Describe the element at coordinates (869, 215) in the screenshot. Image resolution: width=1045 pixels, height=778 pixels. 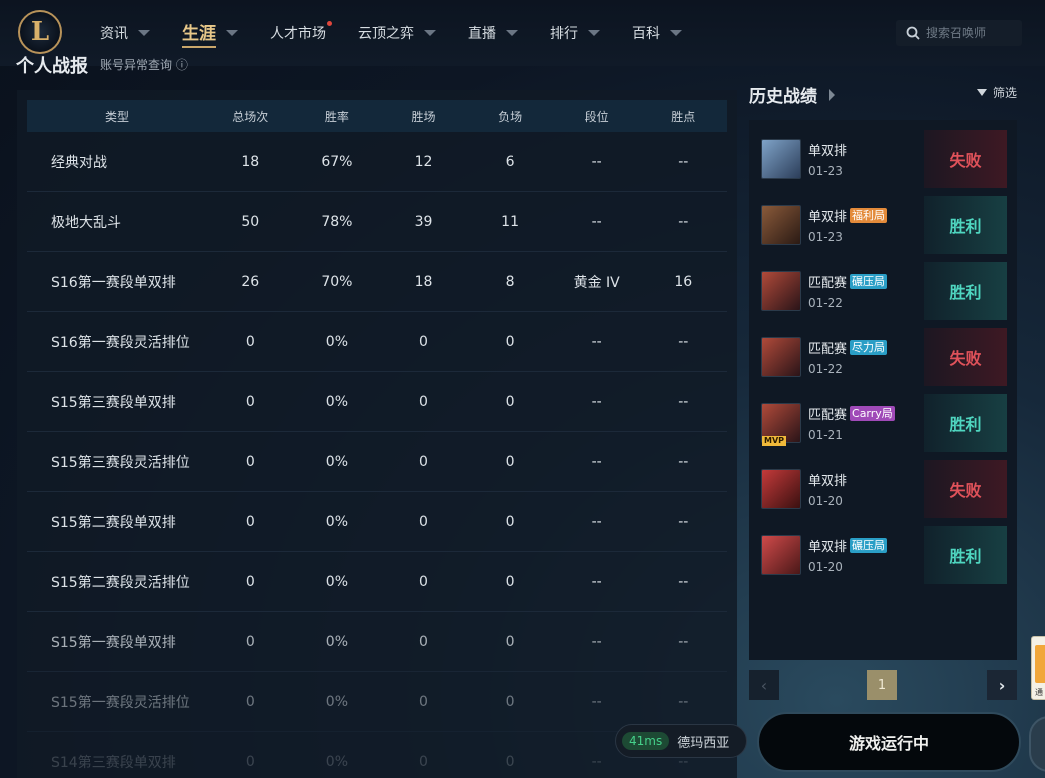
I see `match-tag: 福利局` at that location.